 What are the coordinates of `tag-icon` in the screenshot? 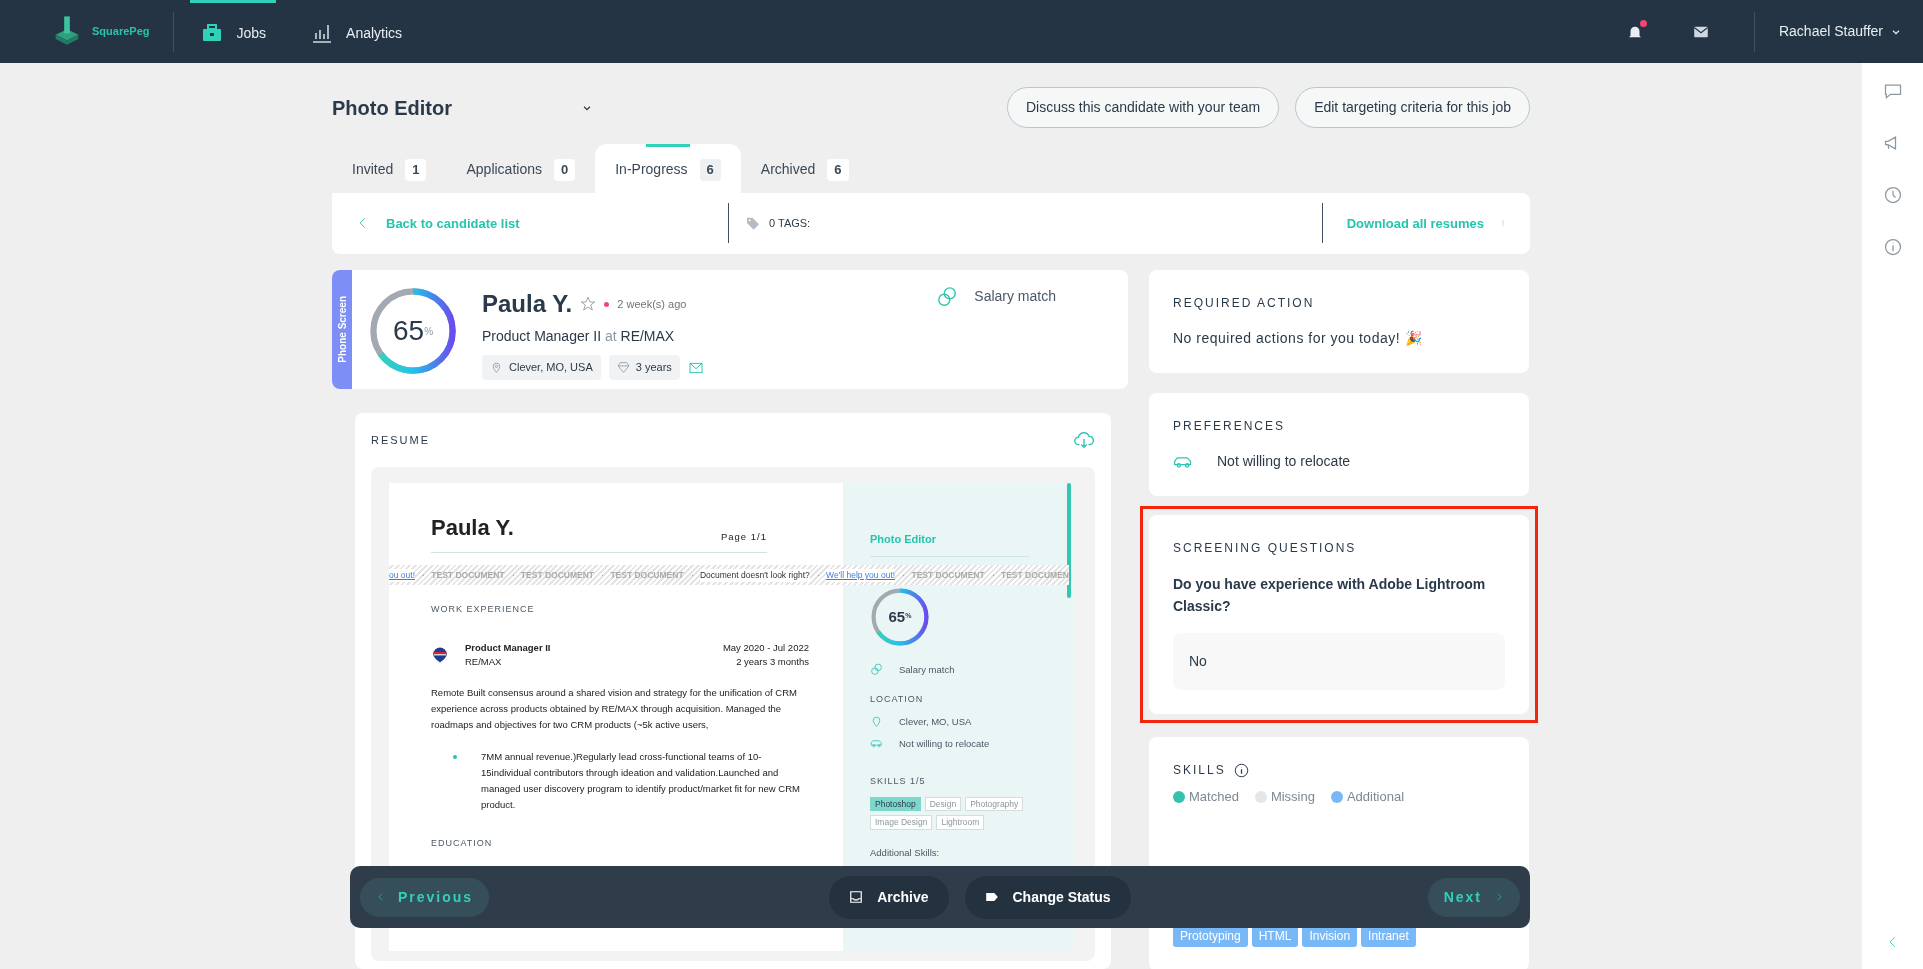 It's located at (753, 223).